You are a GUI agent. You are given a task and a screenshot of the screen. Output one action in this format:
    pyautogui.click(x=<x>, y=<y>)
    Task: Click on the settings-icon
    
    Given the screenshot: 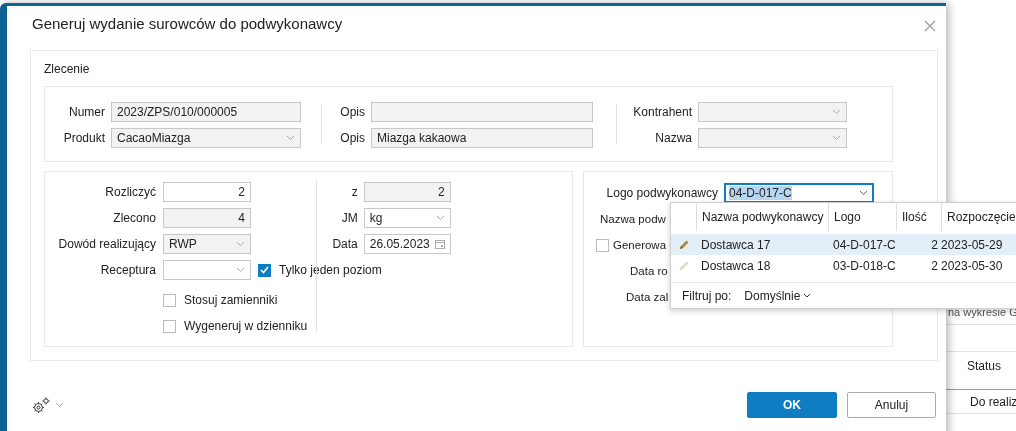 What is the action you would take?
    pyautogui.click(x=41, y=405)
    